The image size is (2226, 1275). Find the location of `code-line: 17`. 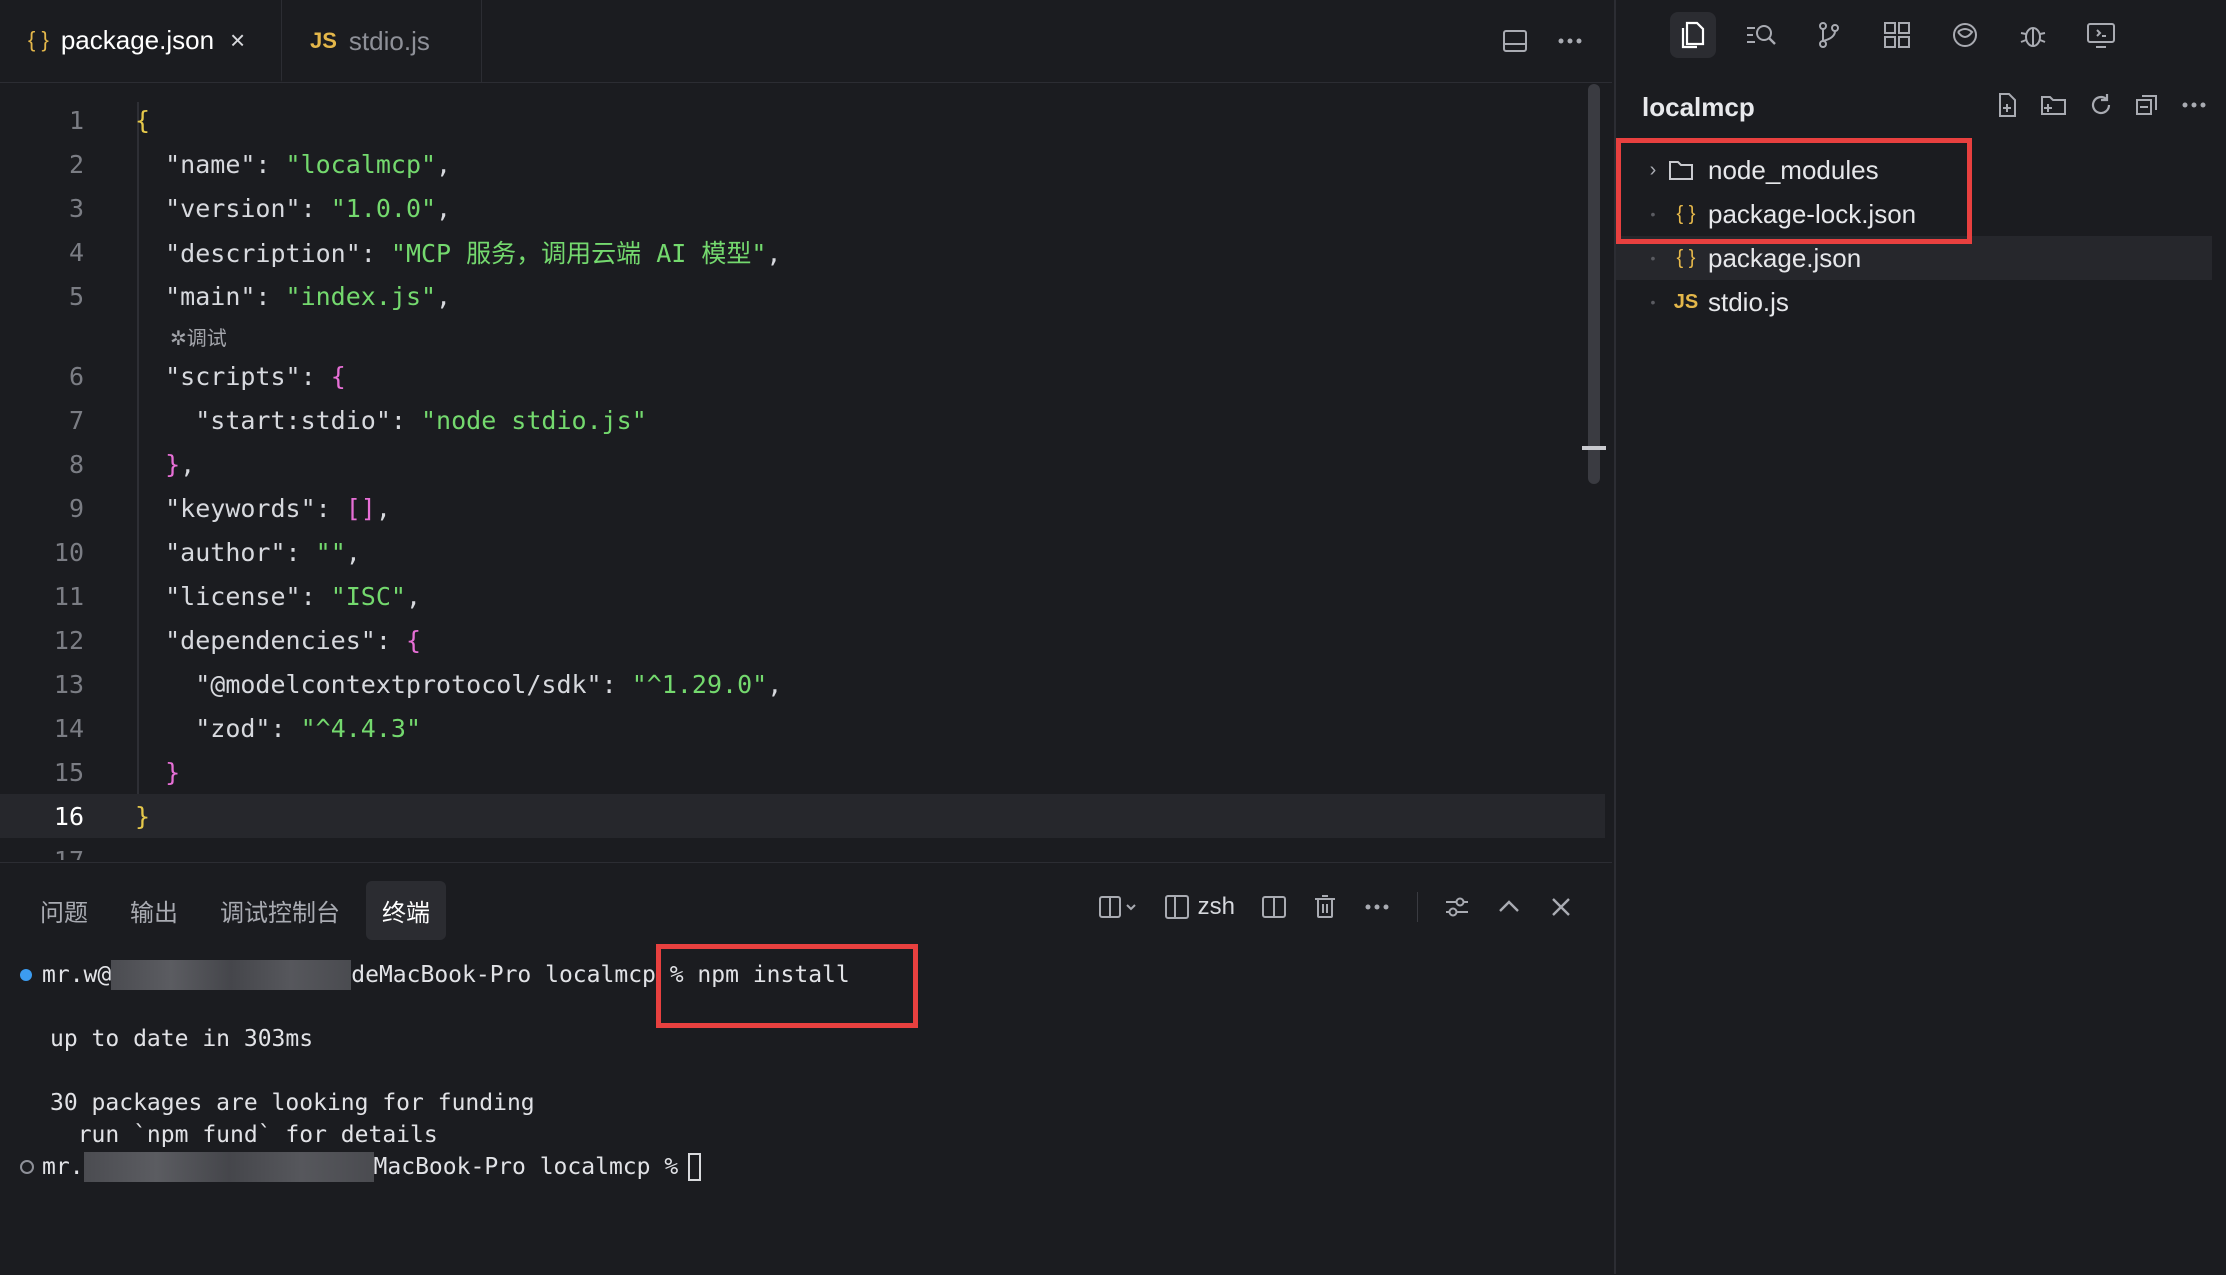

code-line: 17 is located at coordinates (802, 849).